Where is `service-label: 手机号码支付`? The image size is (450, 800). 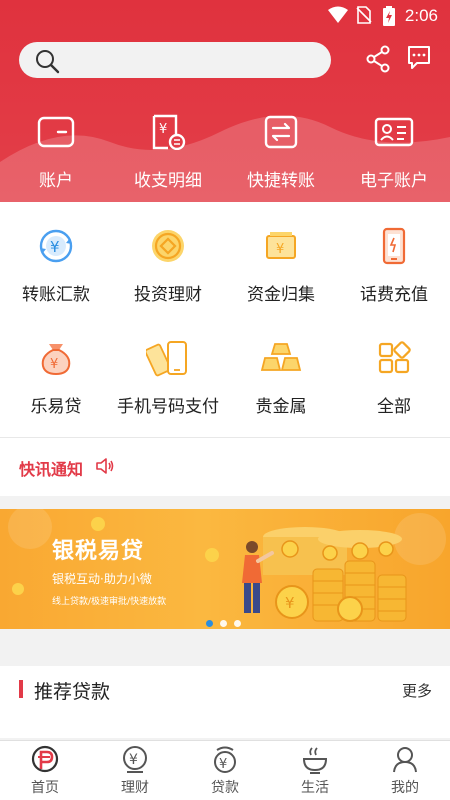 service-label: 手机号码支付 is located at coordinates (168, 407).